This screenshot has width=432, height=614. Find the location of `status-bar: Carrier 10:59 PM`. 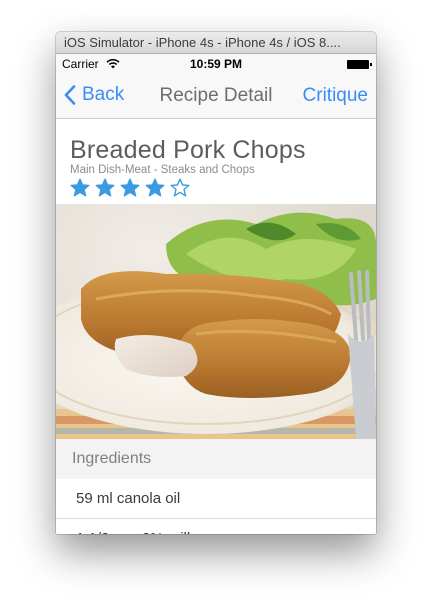

status-bar: Carrier 10:59 PM is located at coordinates (216, 64).